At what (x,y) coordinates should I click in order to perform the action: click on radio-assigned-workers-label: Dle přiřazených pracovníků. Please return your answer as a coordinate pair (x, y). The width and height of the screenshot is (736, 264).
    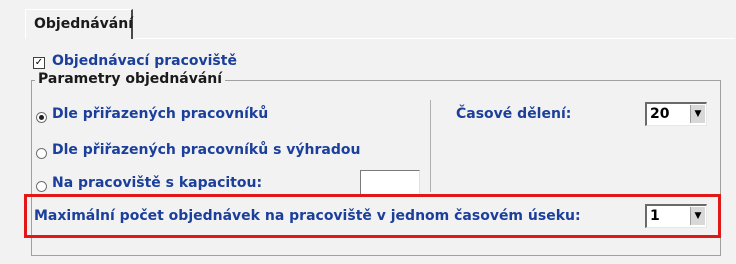
    Looking at the image, I should click on (160, 114).